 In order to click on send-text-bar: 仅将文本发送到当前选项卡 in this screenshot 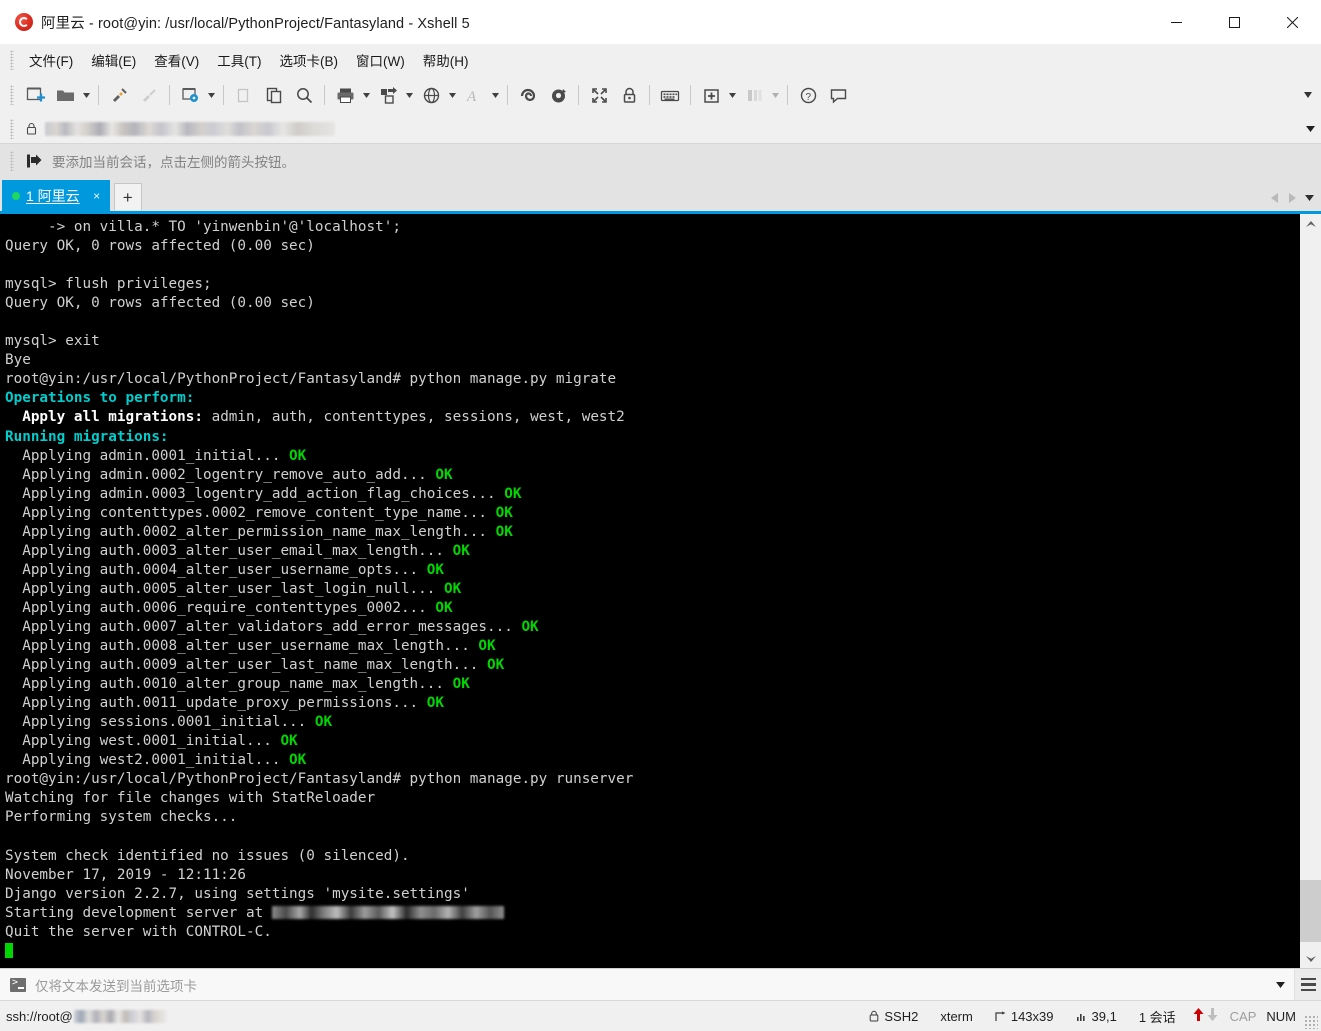, I will do `click(660, 984)`.